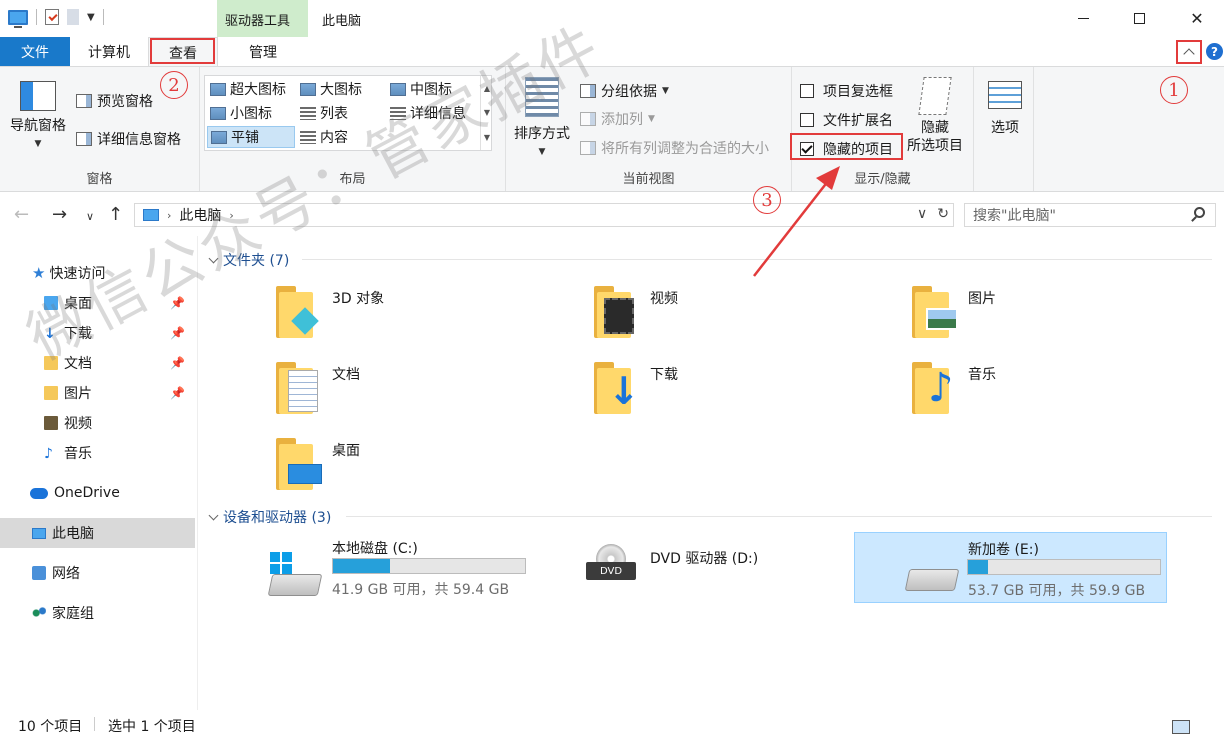  What do you see at coordinates (542, 119) in the screenshot?
I see `sort-by-button: 排序方式 ▼` at bounding box center [542, 119].